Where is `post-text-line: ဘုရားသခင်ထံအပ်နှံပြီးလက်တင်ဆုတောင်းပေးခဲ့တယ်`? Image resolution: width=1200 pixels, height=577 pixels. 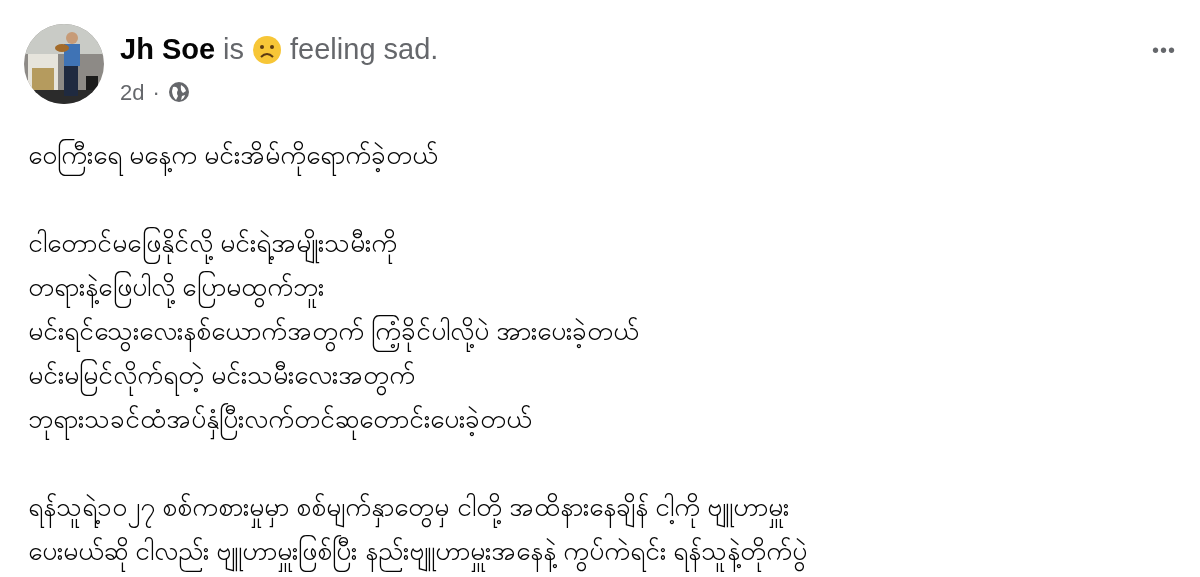 post-text-line: ဘုရားသခင်ထံအပ်နှံပြီးလက်တင်ဆုတောင်းပေးခဲ့တယ် is located at coordinates (602, 418).